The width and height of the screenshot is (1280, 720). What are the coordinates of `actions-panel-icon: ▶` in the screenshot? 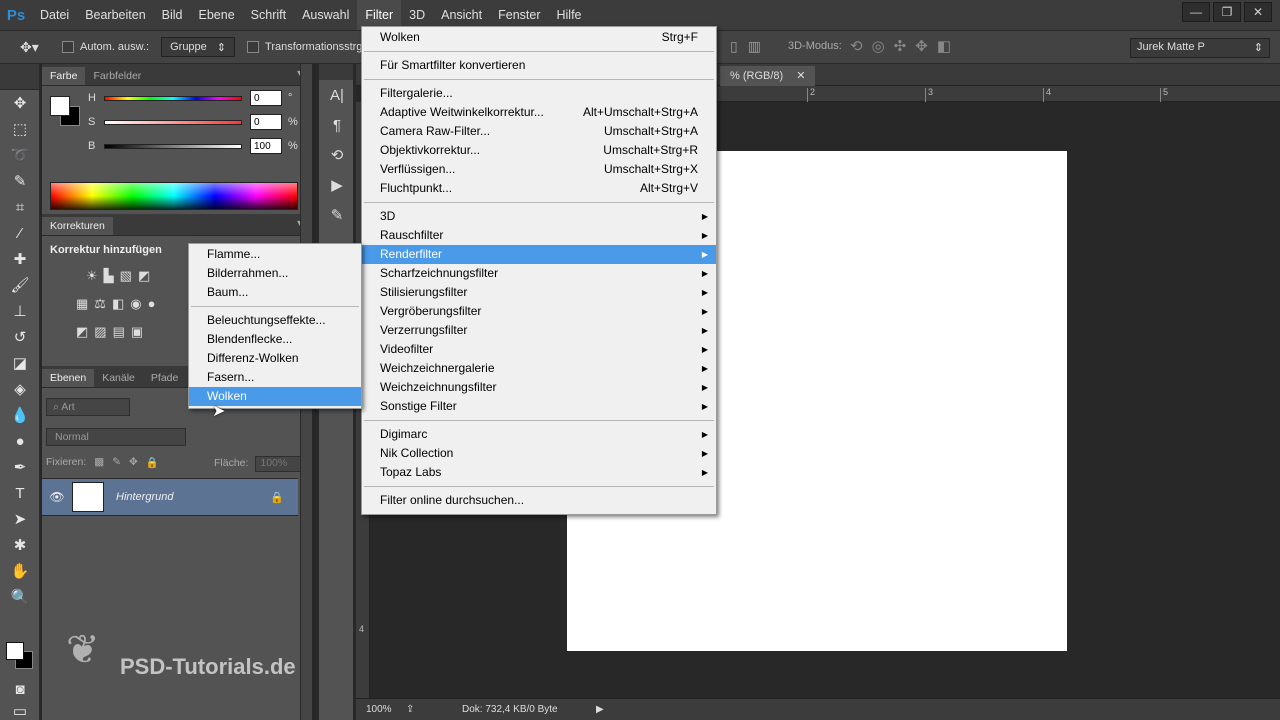 It's located at (337, 185).